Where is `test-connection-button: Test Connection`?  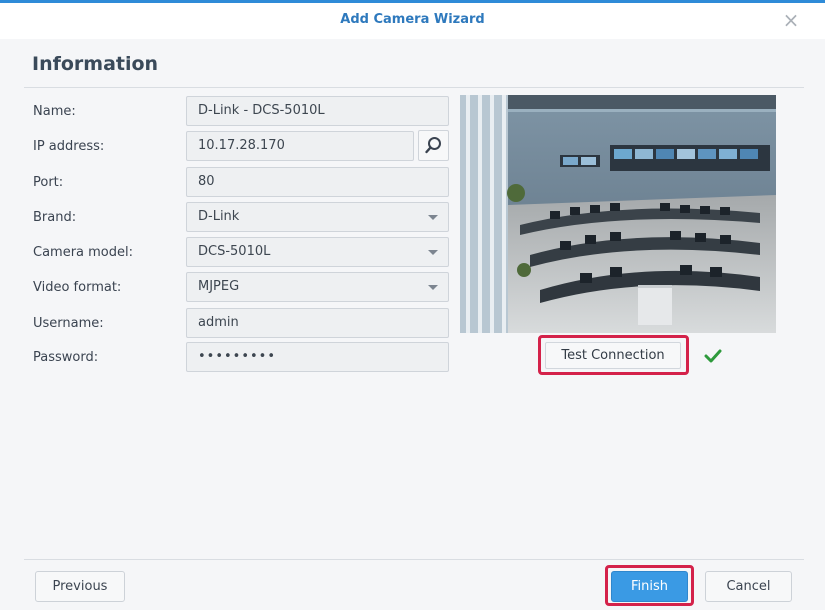
test-connection-button: Test Connection is located at coordinates (613, 355).